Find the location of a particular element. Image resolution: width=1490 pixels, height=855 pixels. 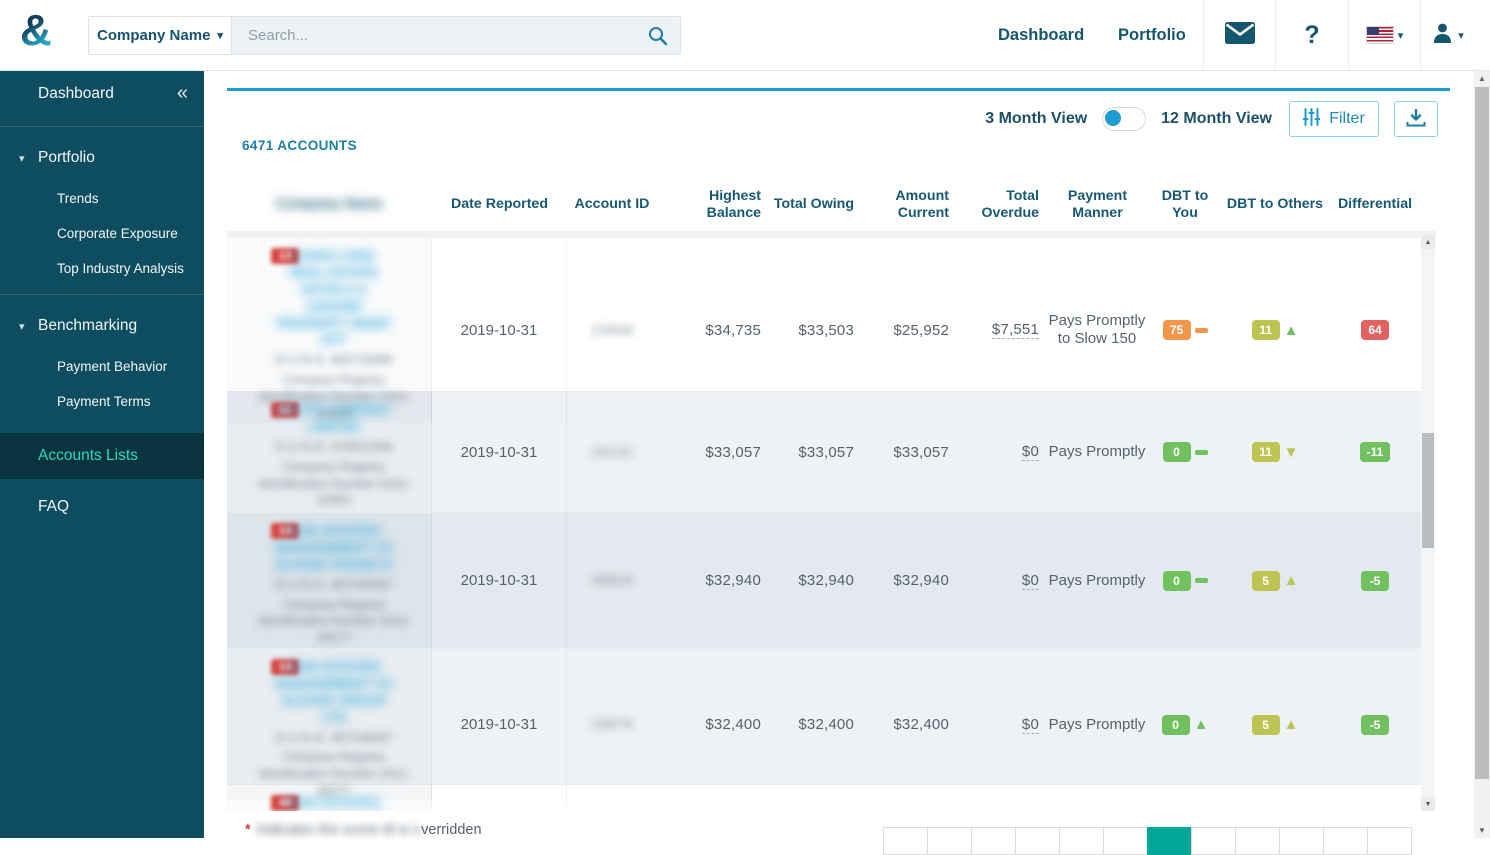

asterisk-marker: * is located at coordinates (248, 830).